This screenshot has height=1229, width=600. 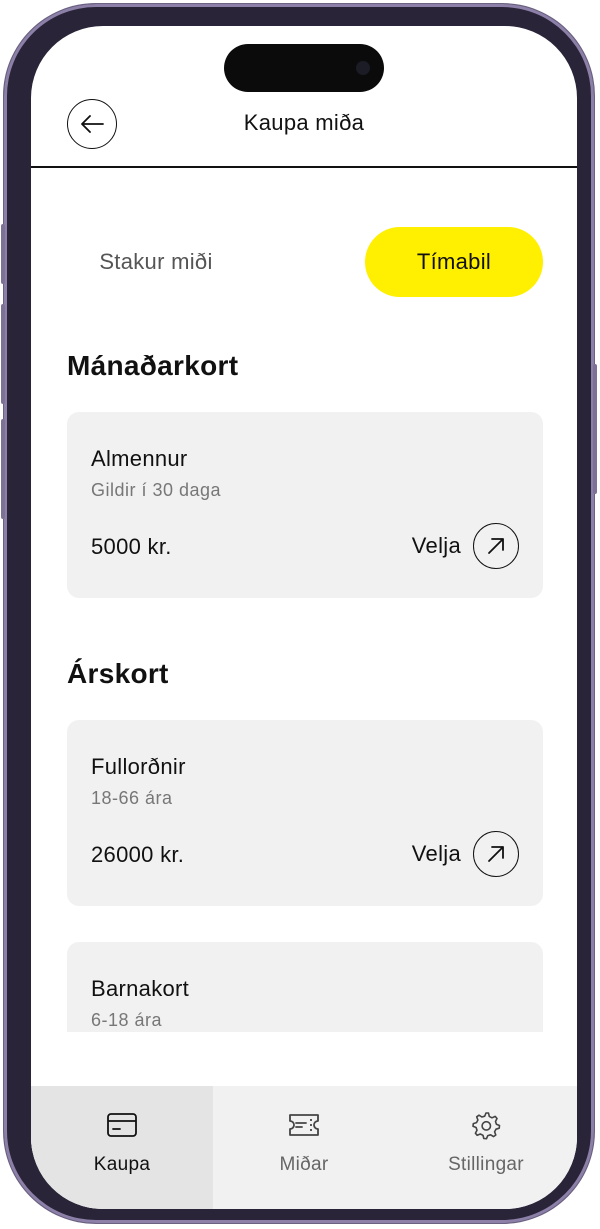 I want to click on ticket-card: Barnakort 6-18 ára, so click(x=305, y=987).